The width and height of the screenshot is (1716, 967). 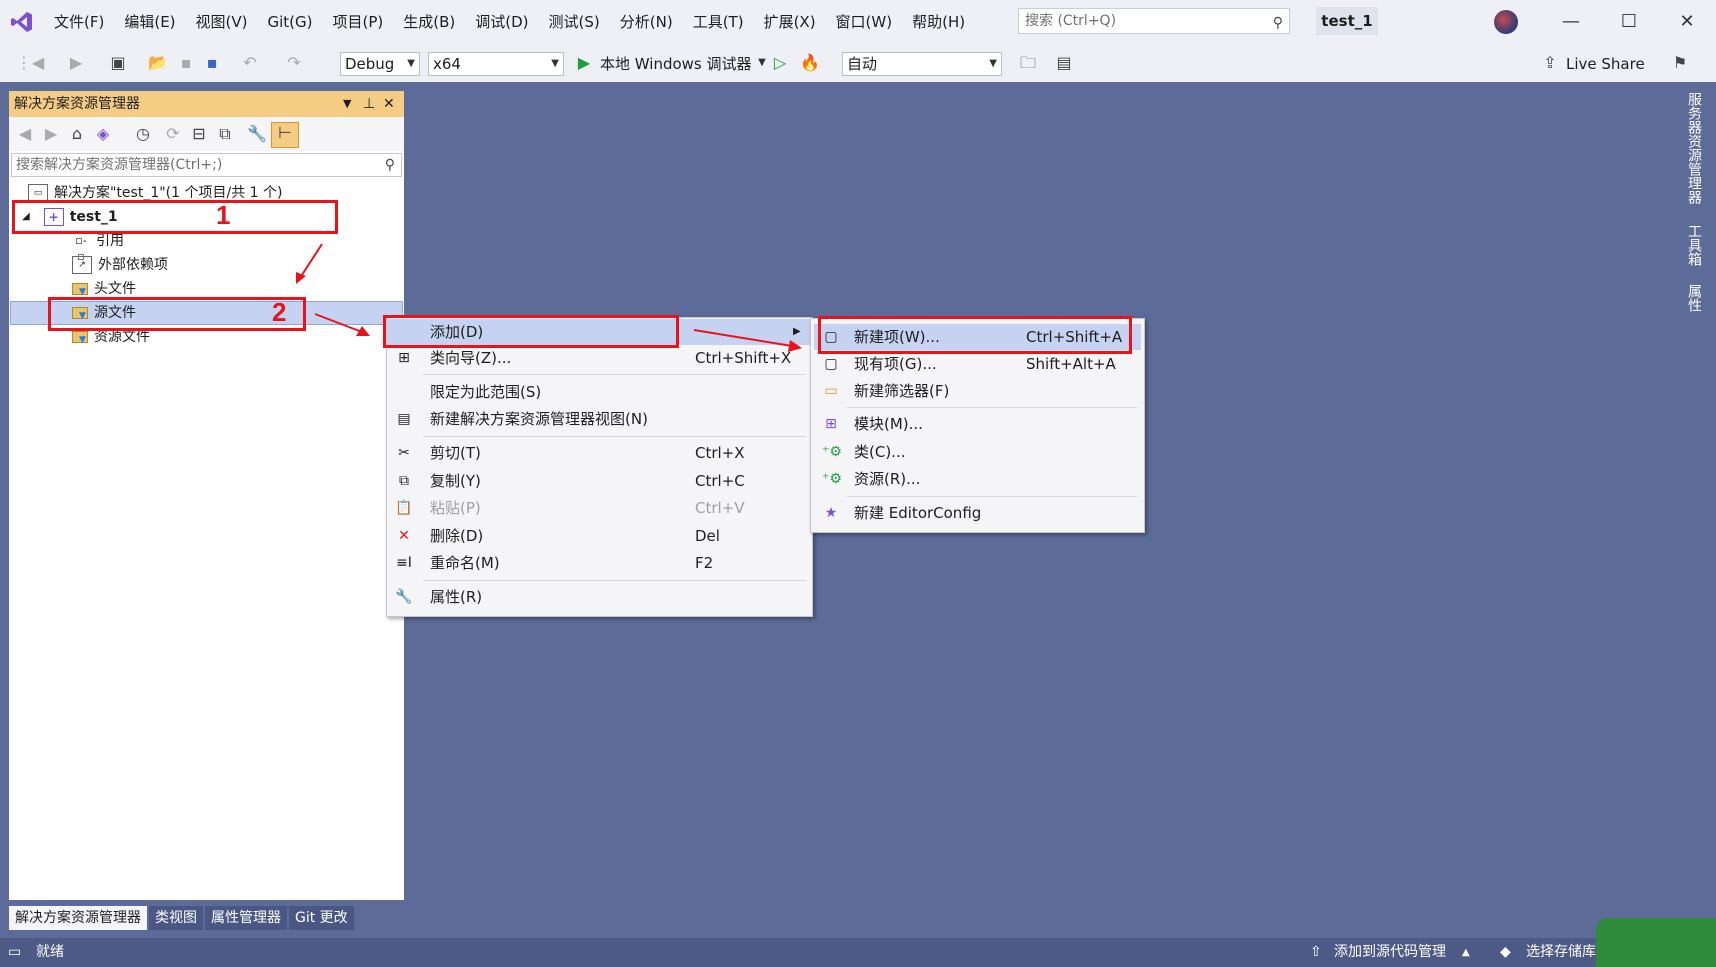 I want to click on ime-widget-icon, so click(x=1656, y=942).